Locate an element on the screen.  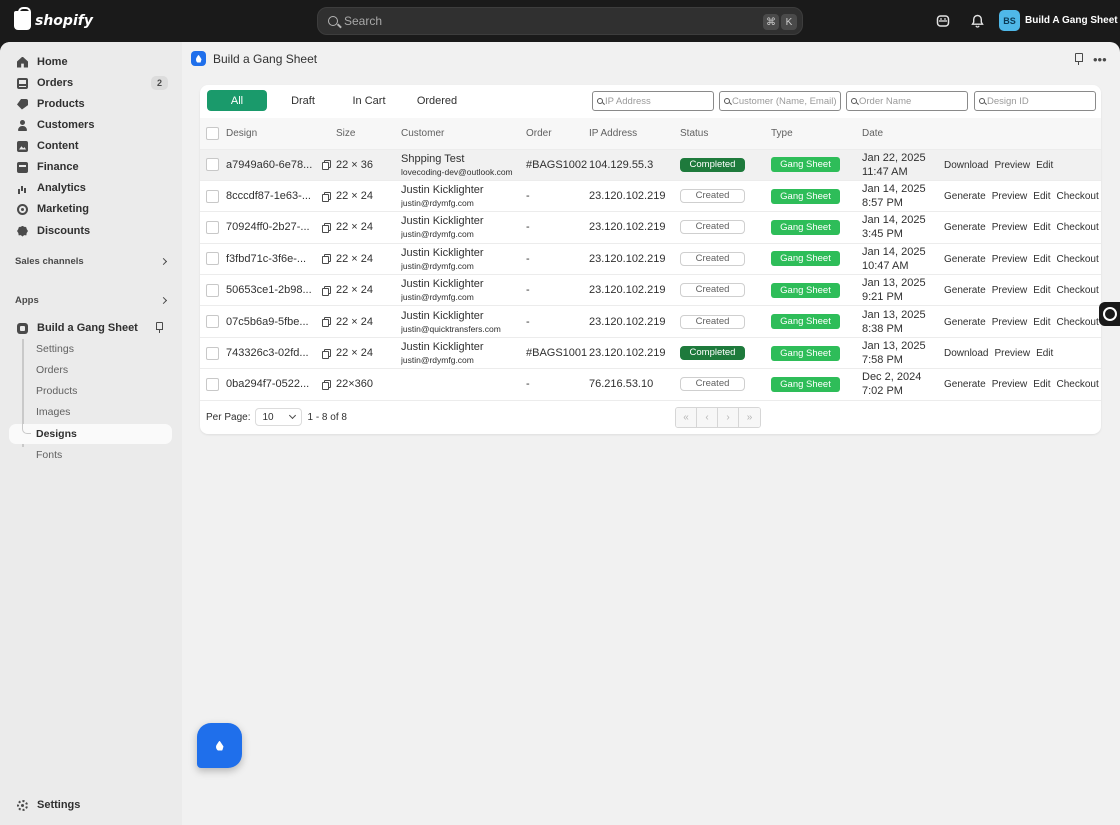
global-search: ⌘ K is located at coordinates (560, 21).